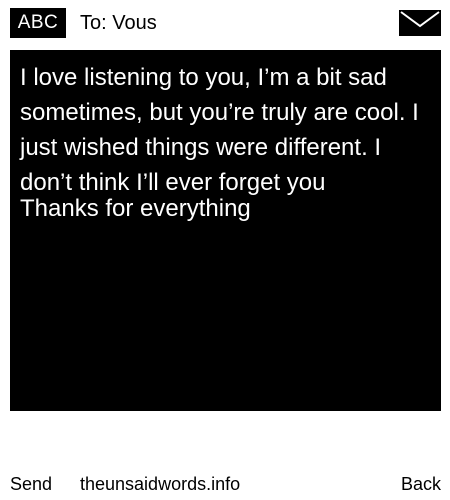 Image resolution: width=450 pixels, height=500 pixels. I want to click on send-button: Send, so click(31, 484).